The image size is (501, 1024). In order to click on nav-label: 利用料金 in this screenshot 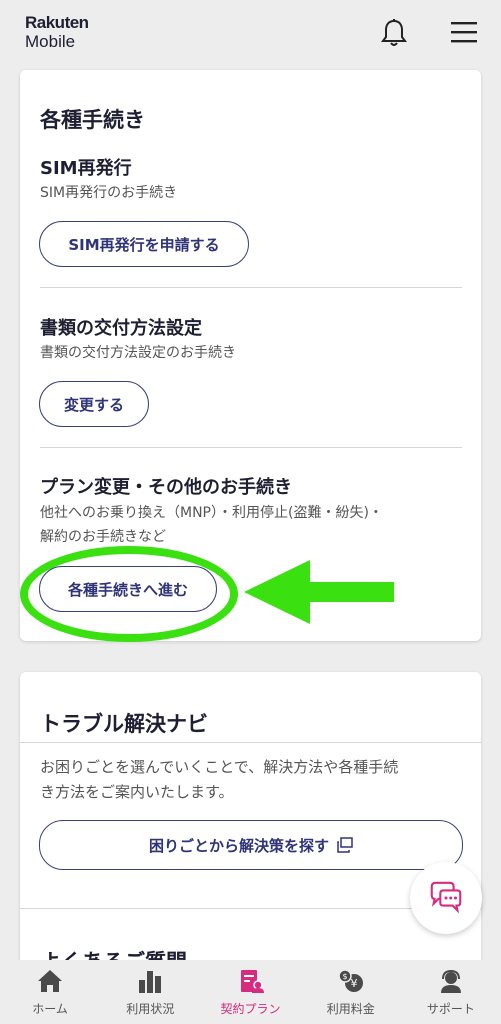, I will do `click(350, 1009)`.